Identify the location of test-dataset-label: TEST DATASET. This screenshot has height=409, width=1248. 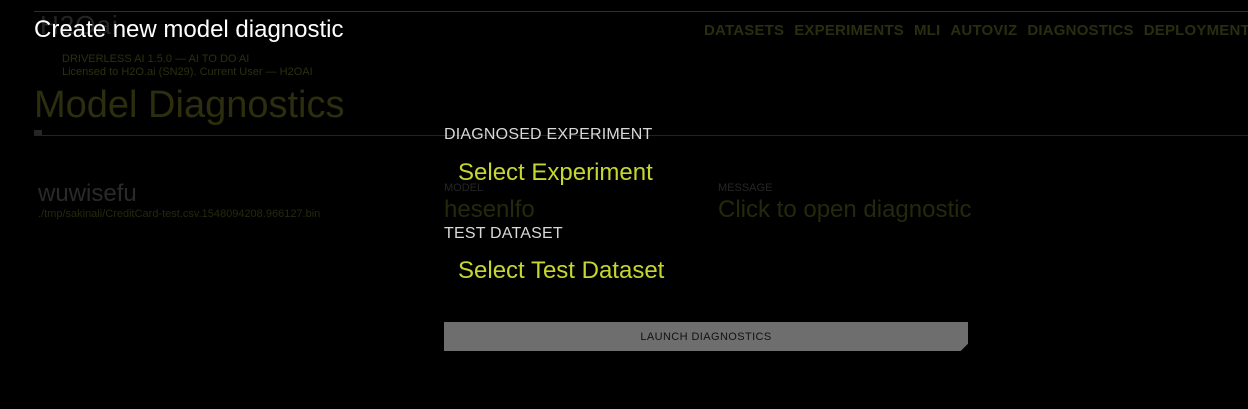
(503, 233).